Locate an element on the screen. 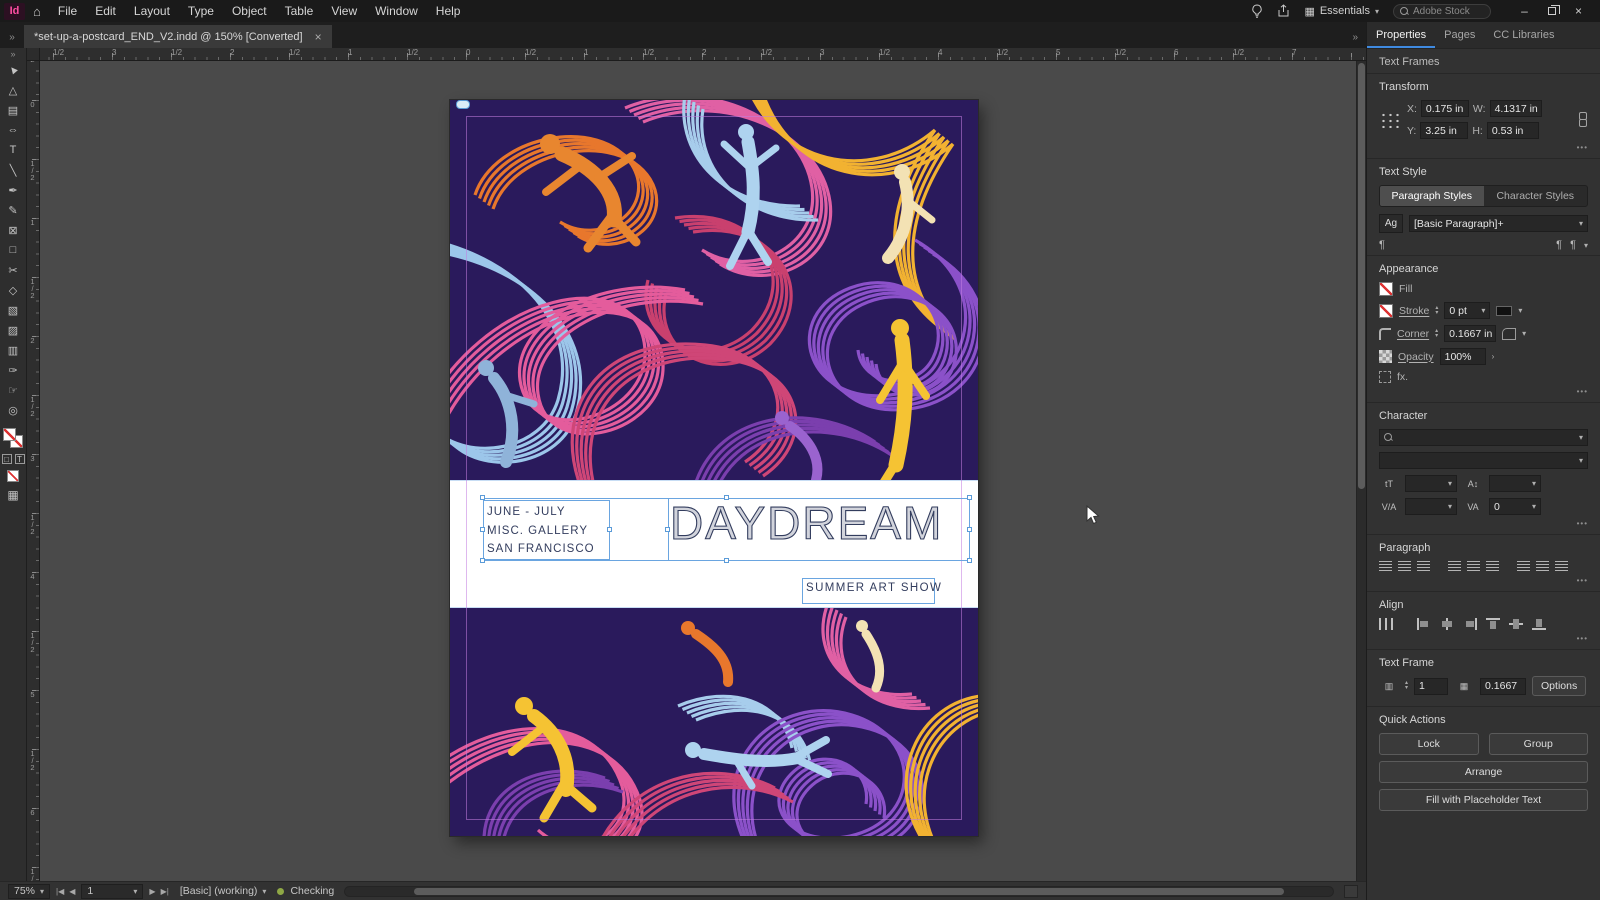 The image size is (1600, 900). pencil-tool: ✎ is located at coordinates (13, 210).